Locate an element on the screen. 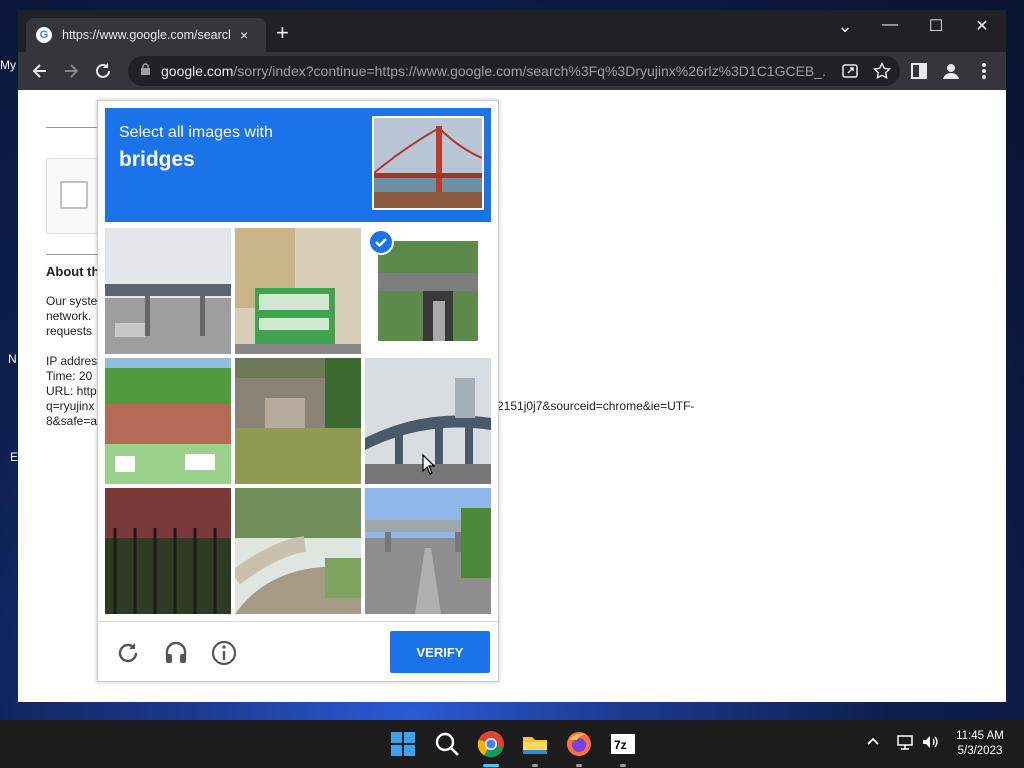 Image resolution: width=1024 pixels, height=768 pixels. 7zip-icon: 7z is located at coordinates (623, 744).